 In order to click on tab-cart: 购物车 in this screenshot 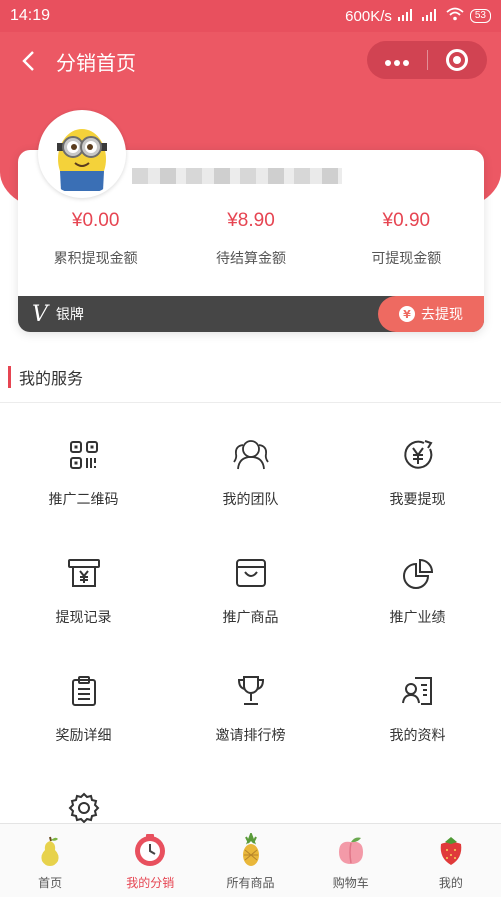, I will do `click(351, 860)`.